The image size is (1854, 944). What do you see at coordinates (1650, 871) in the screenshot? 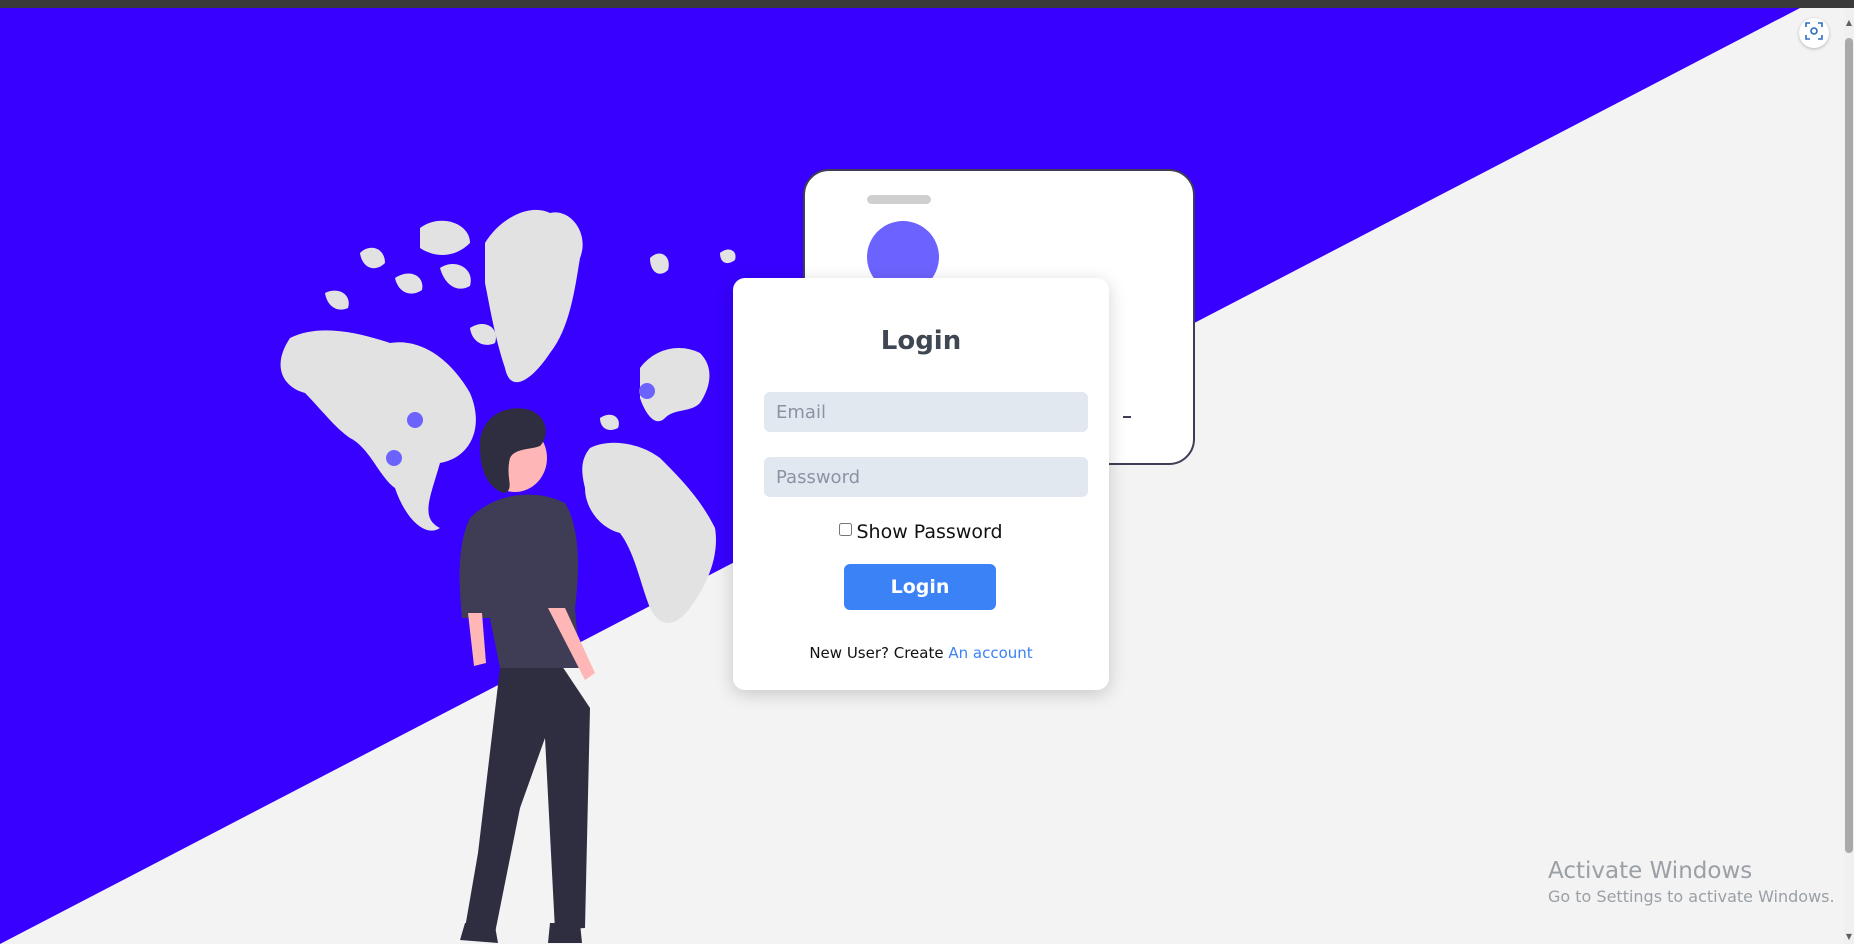
I see `watermark-title: Activate Windows` at bounding box center [1650, 871].